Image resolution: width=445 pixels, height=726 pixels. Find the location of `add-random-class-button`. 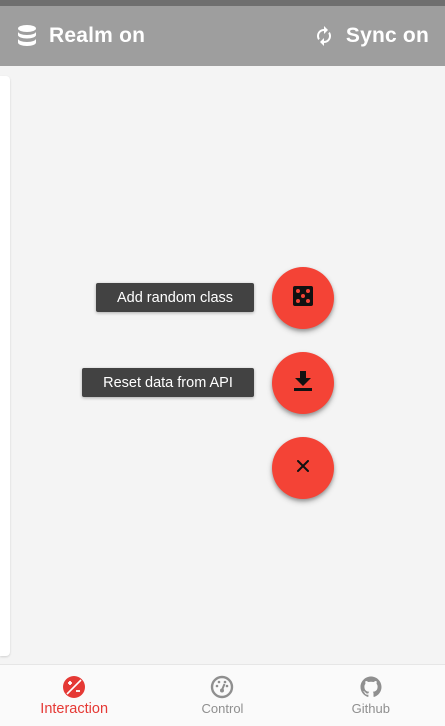

add-random-class-button is located at coordinates (303, 298).